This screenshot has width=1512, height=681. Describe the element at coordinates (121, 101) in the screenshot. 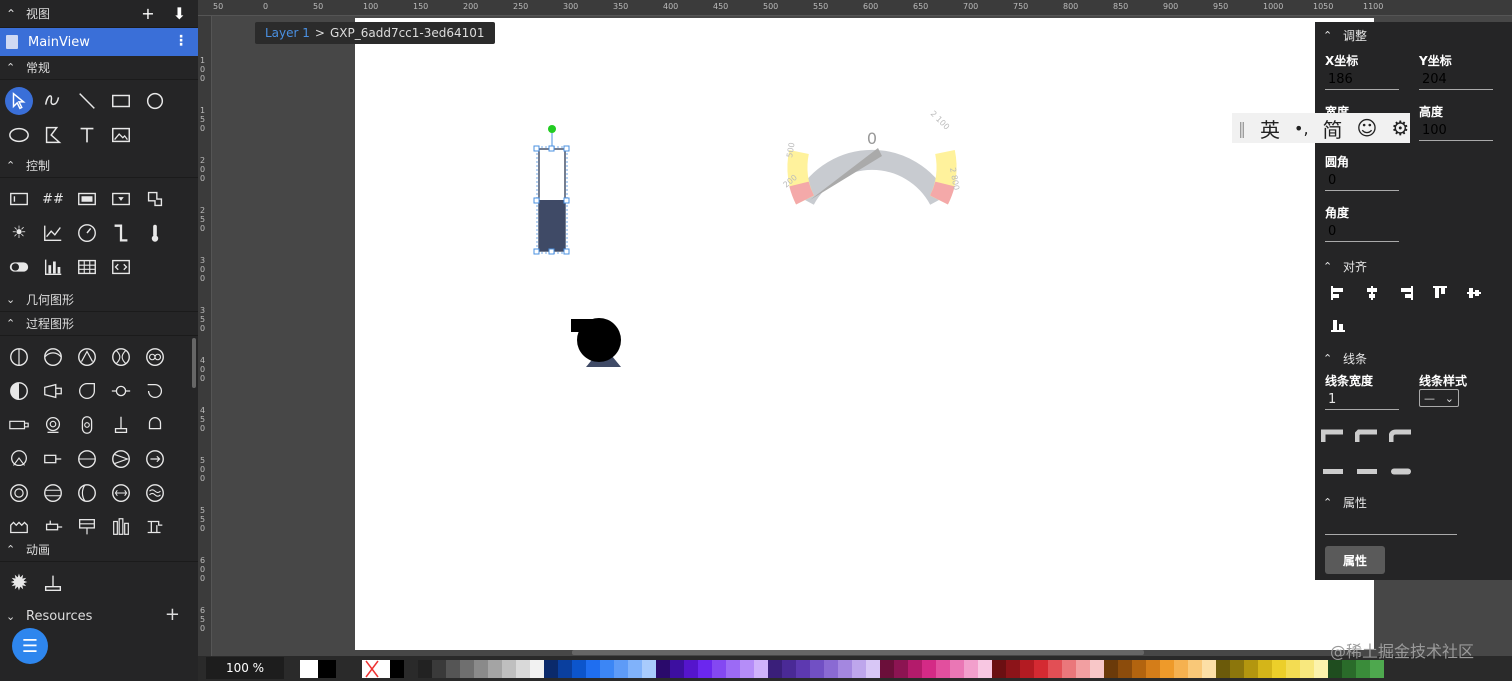

I see `rectangle-tool-icon` at that location.